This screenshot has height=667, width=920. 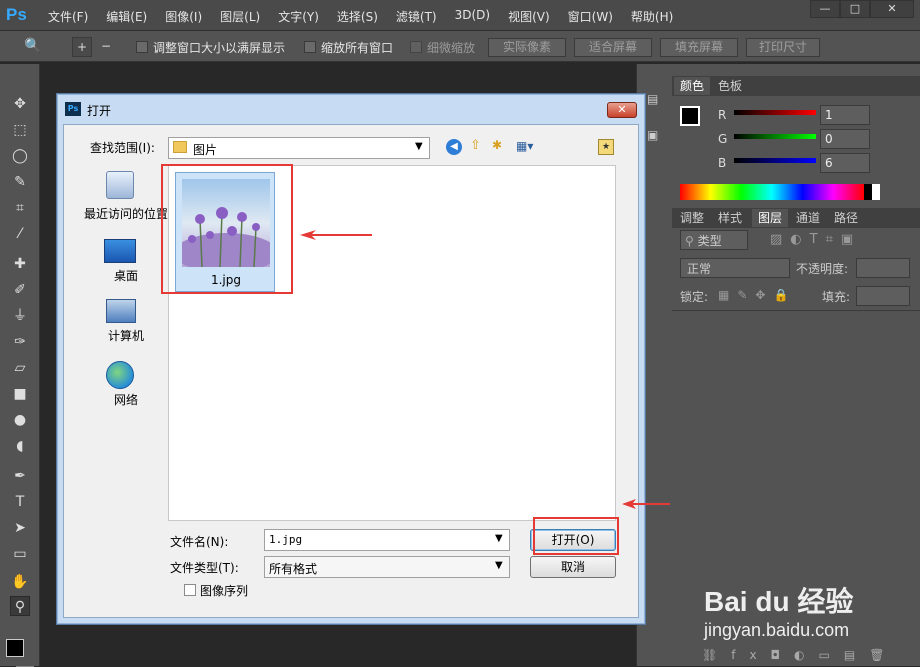 I want to click on resize-window-label: 调整窗口大小以满屏显示, so click(x=219, y=48).